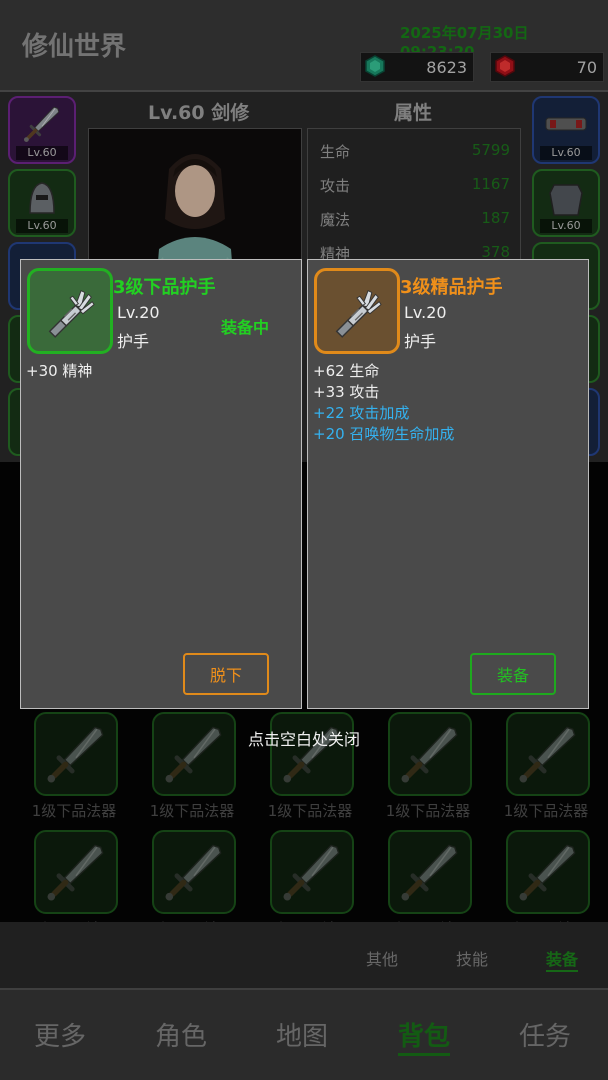 This screenshot has height=1080, width=608. What do you see at coordinates (420, 341) in the screenshot?
I see `new-item-type: 护手` at bounding box center [420, 341].